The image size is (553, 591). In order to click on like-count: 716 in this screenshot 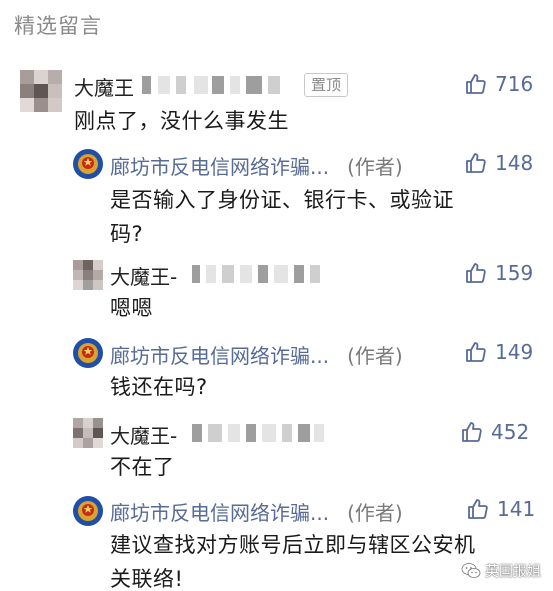, I will do `click(514, 84)`.